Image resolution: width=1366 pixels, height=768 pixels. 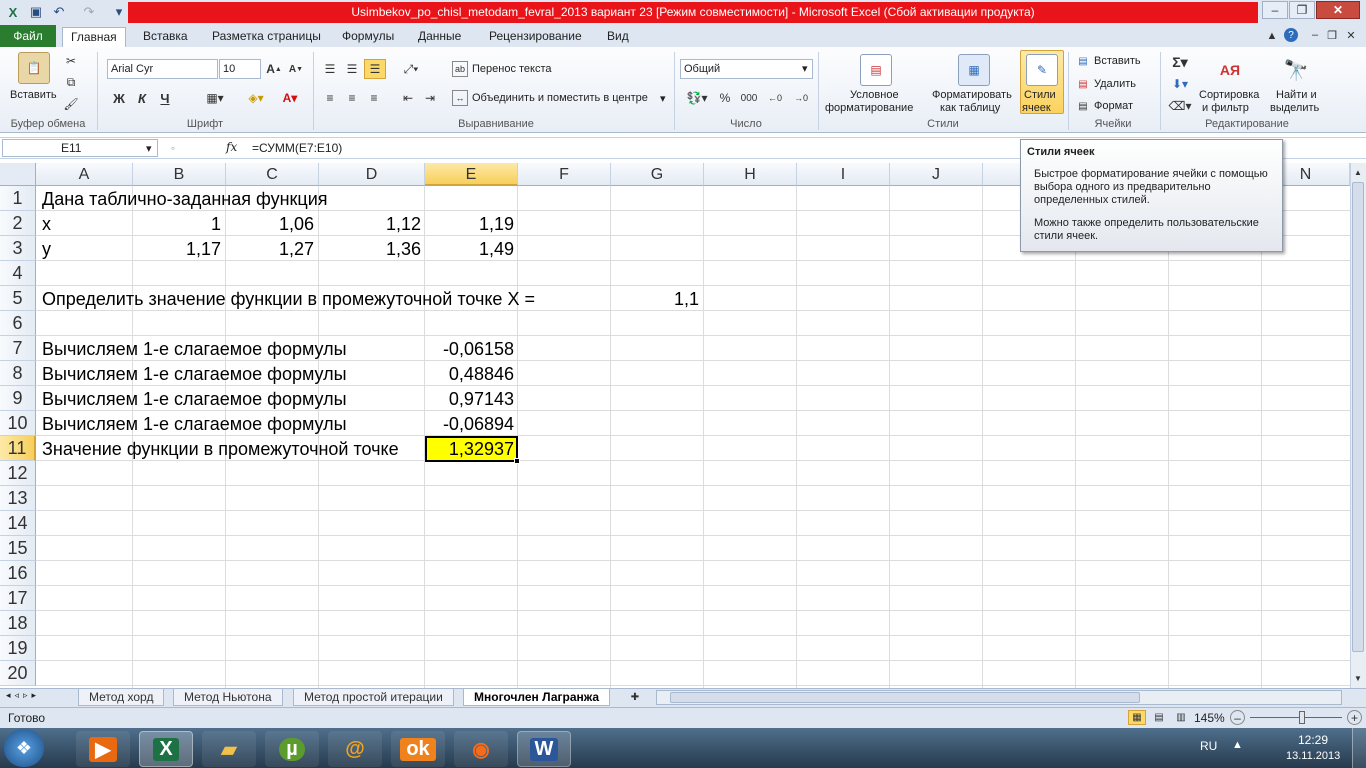 I want to click on row-header-6: 6, so click(x=18, y=323).